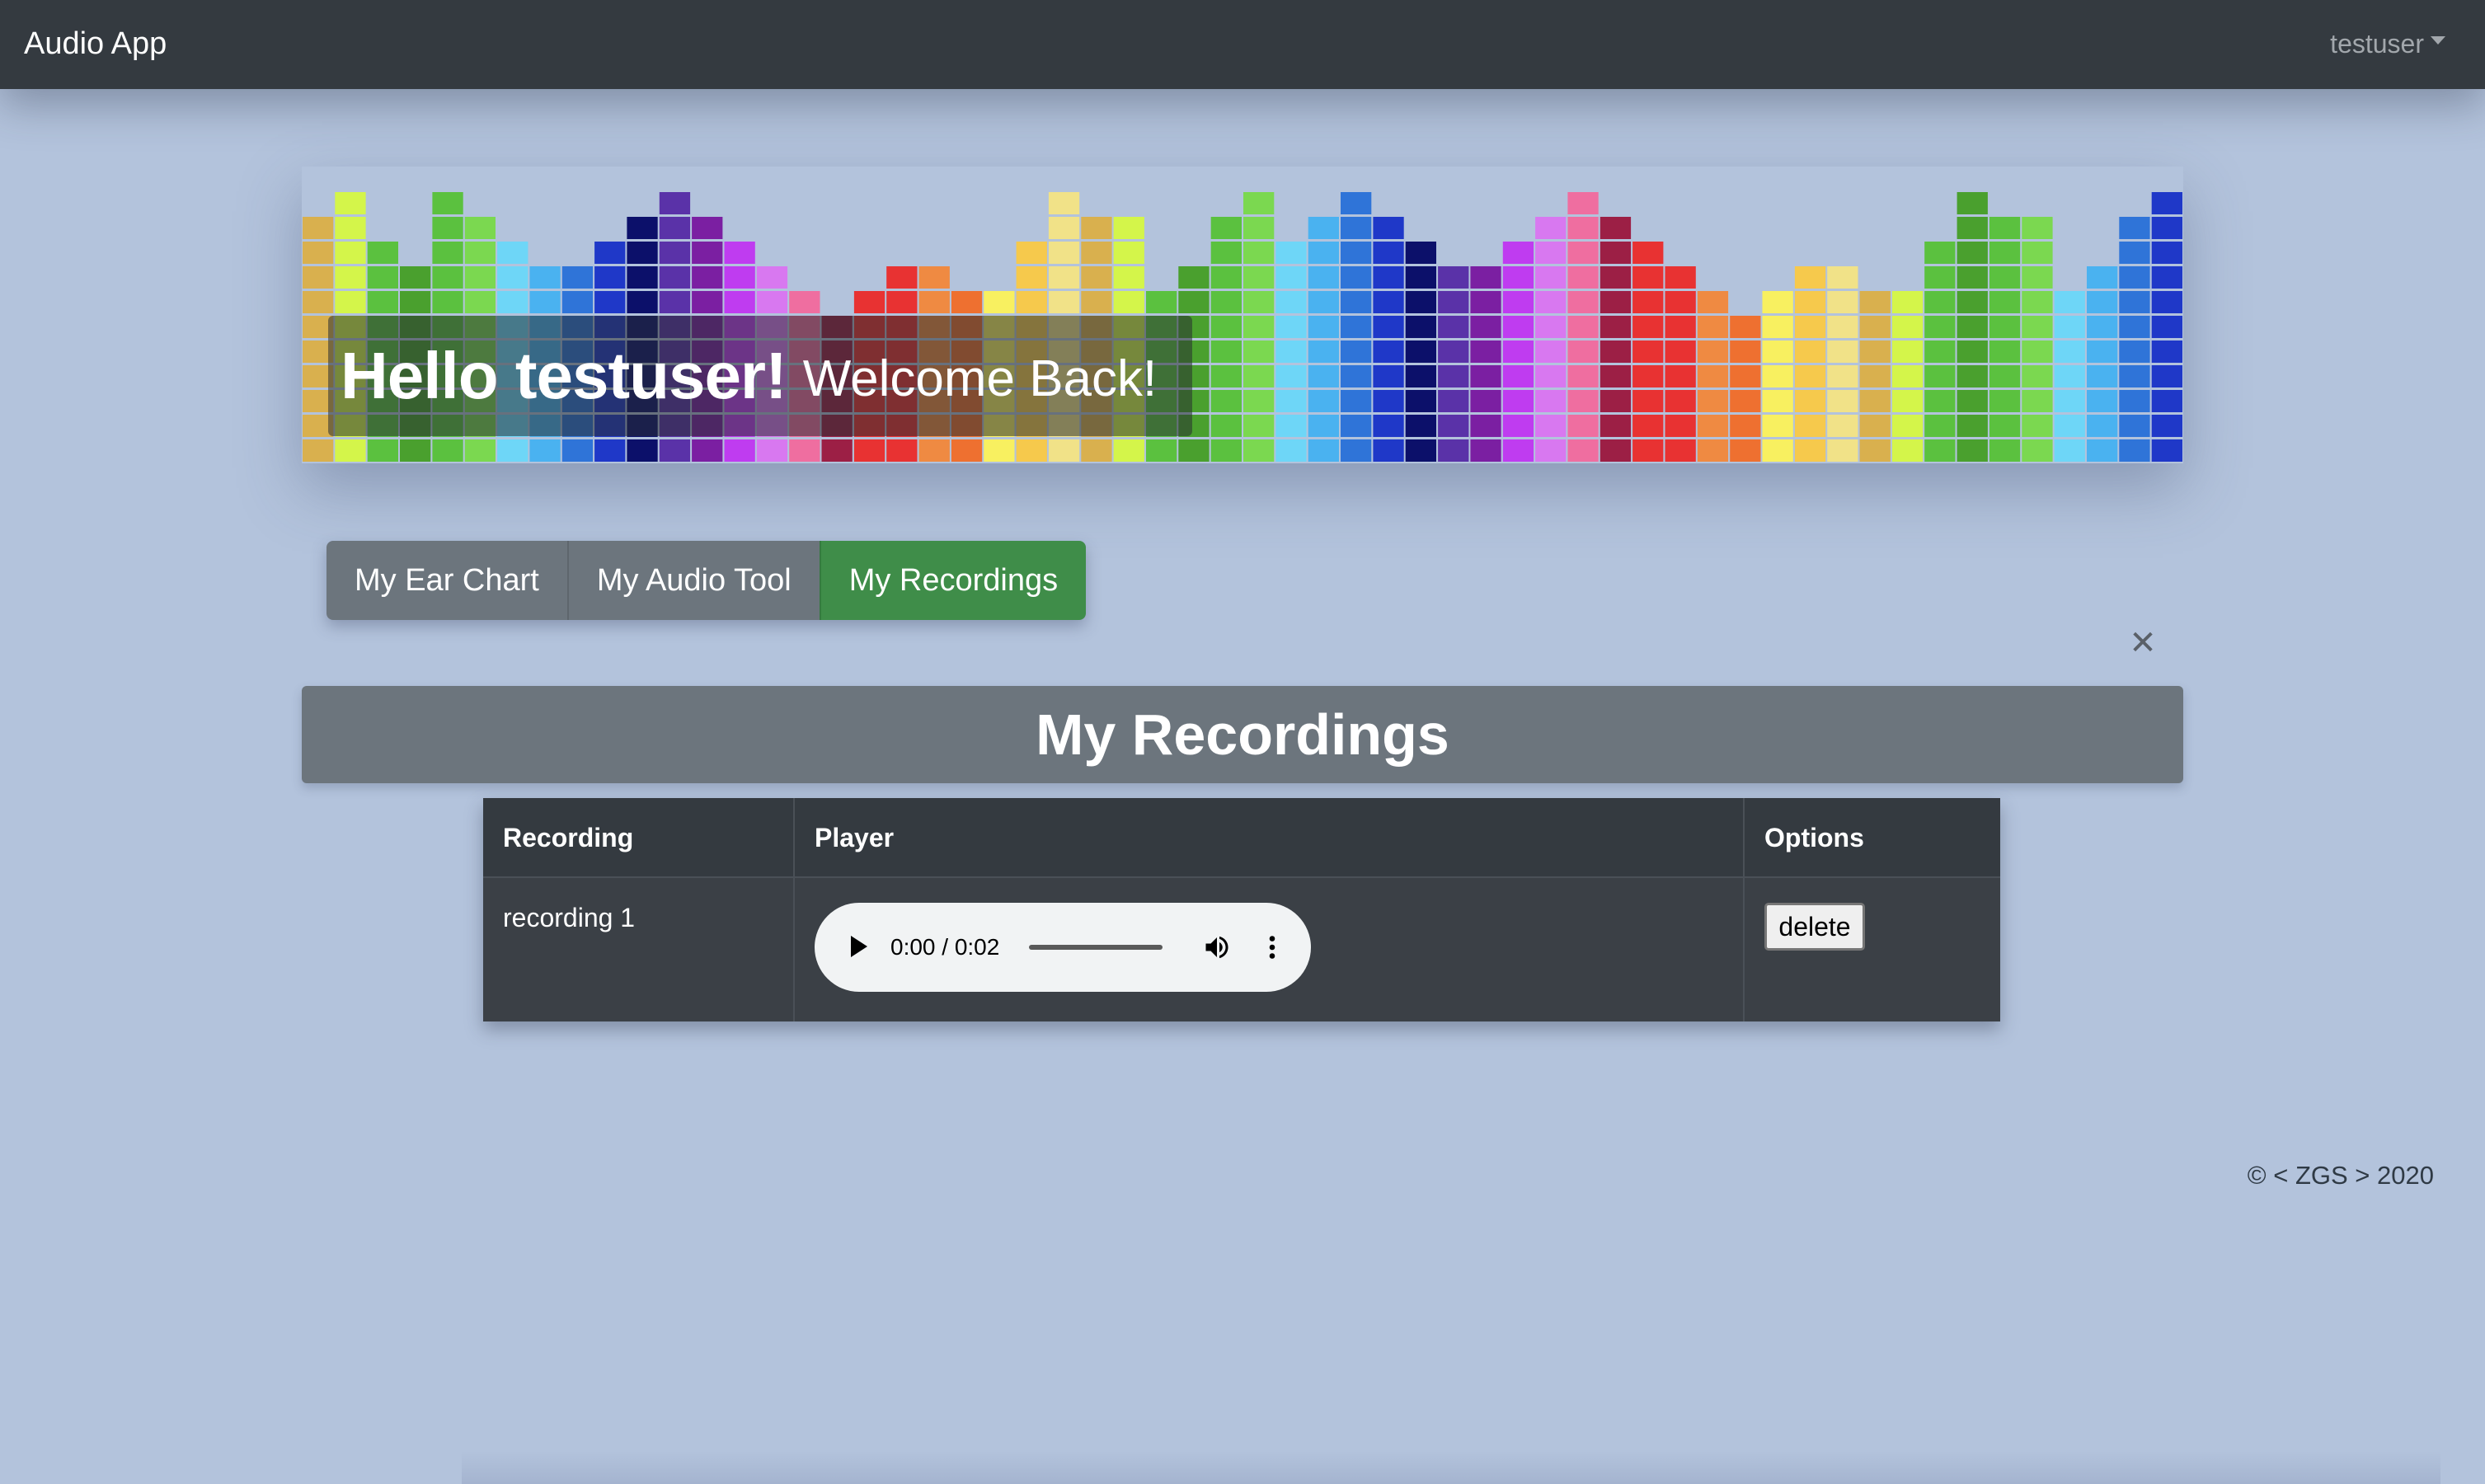 This screenshot has height=1484, width=2485. What do you see at coordinates (2143, 643) in the screenshot?
I see `close-icon: ✕` at bounding box center [2143, 643].